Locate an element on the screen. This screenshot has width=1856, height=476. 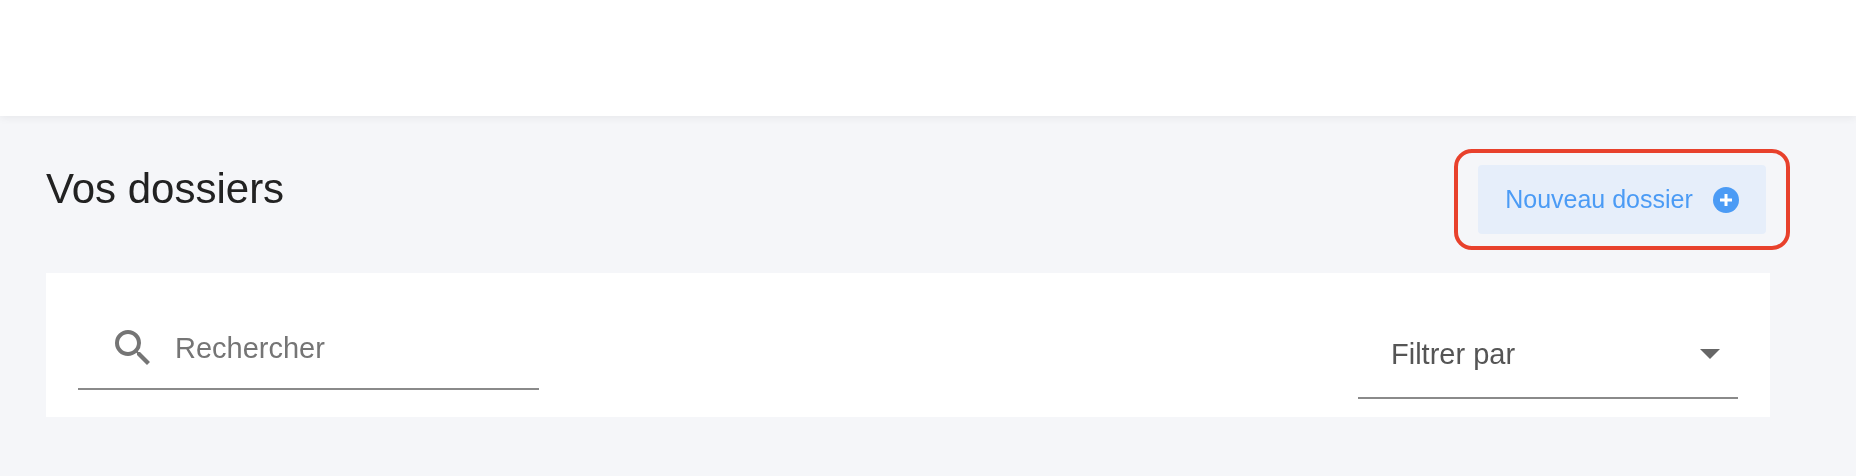
filter-dropdown: Filtrer par is located at coordinates (1548, 366).